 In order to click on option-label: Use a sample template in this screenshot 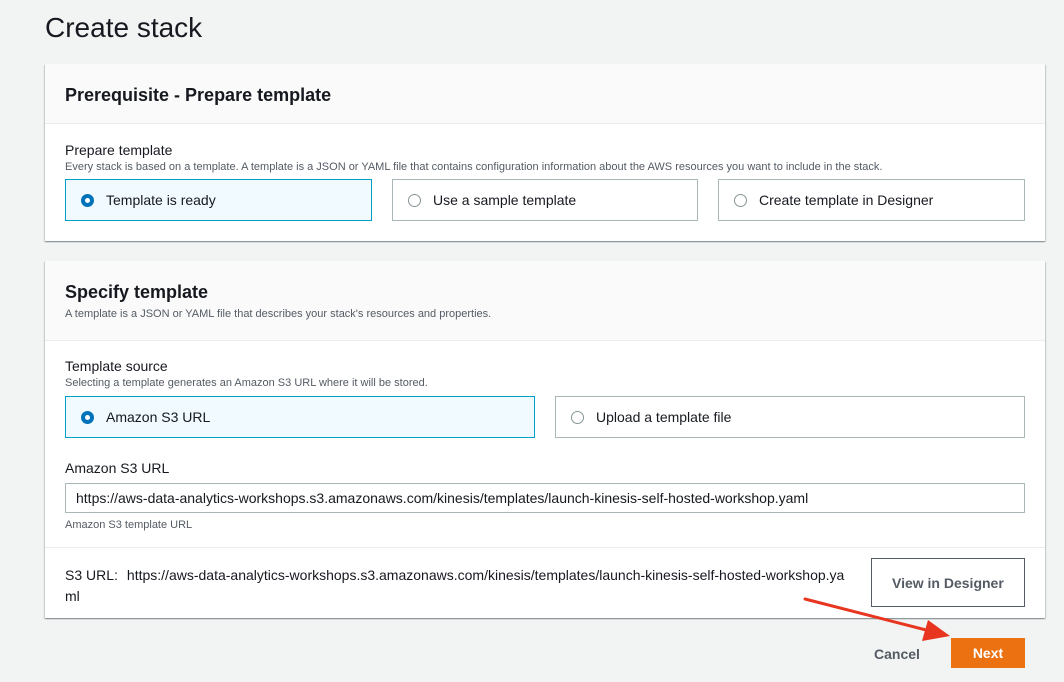, I will do `click(505, 200)`.